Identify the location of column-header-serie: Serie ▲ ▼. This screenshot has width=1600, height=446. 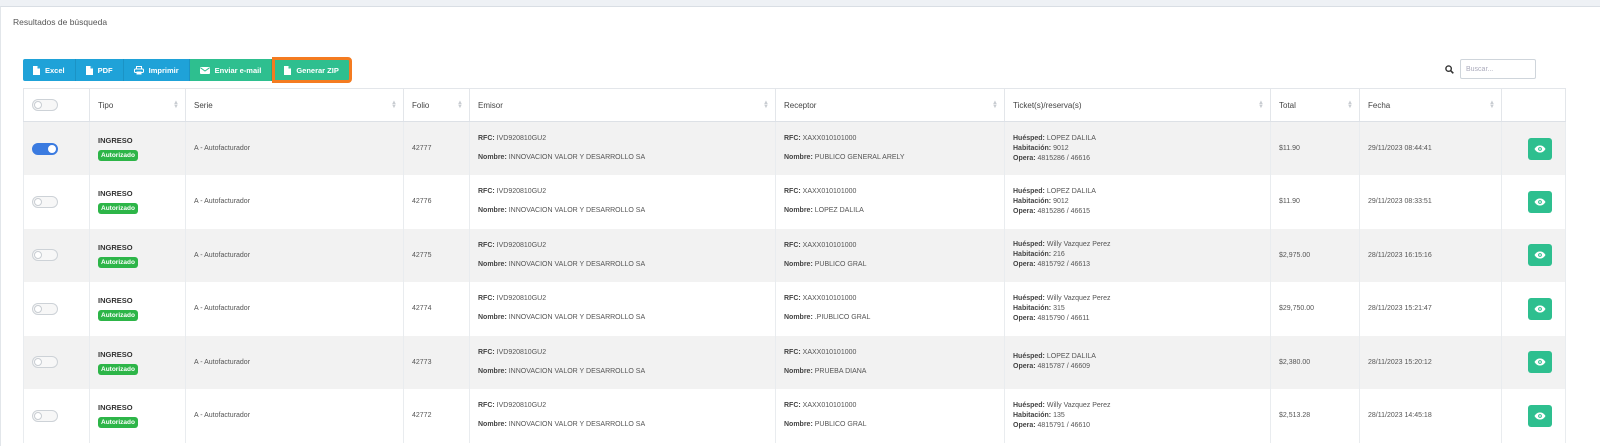
(294, 105).